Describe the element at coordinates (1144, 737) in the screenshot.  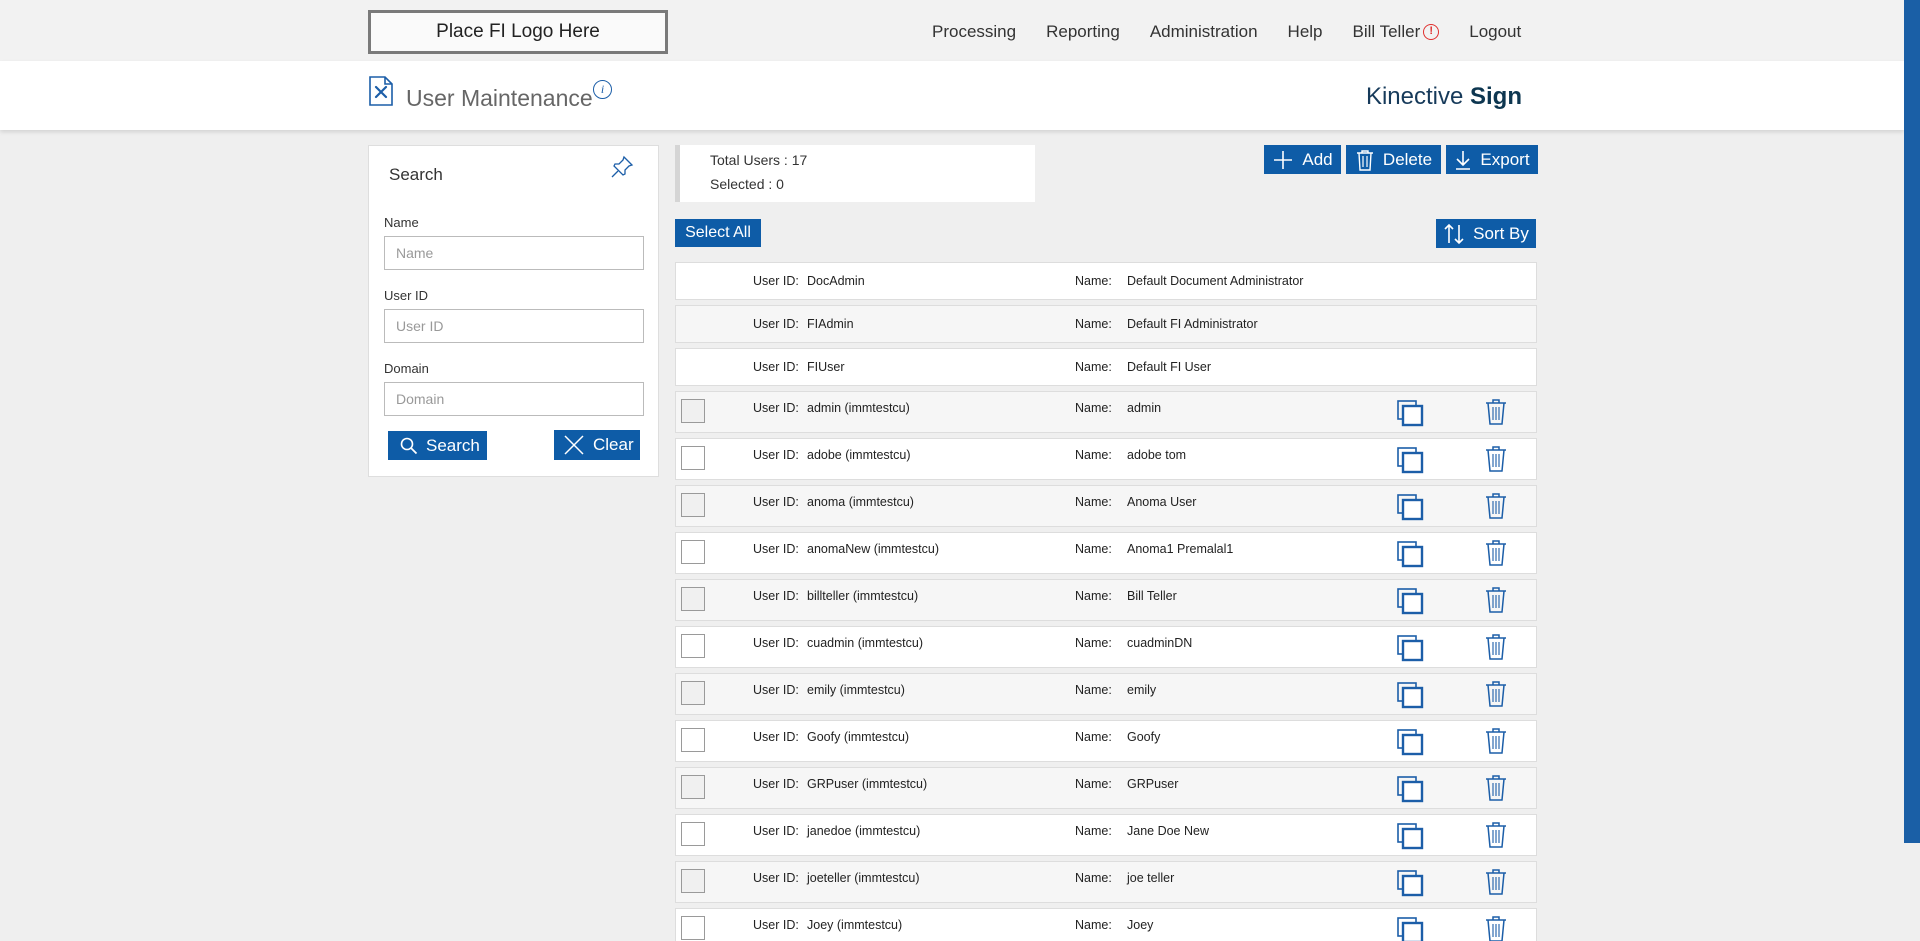
I see `name-value: Goofy` at that location.